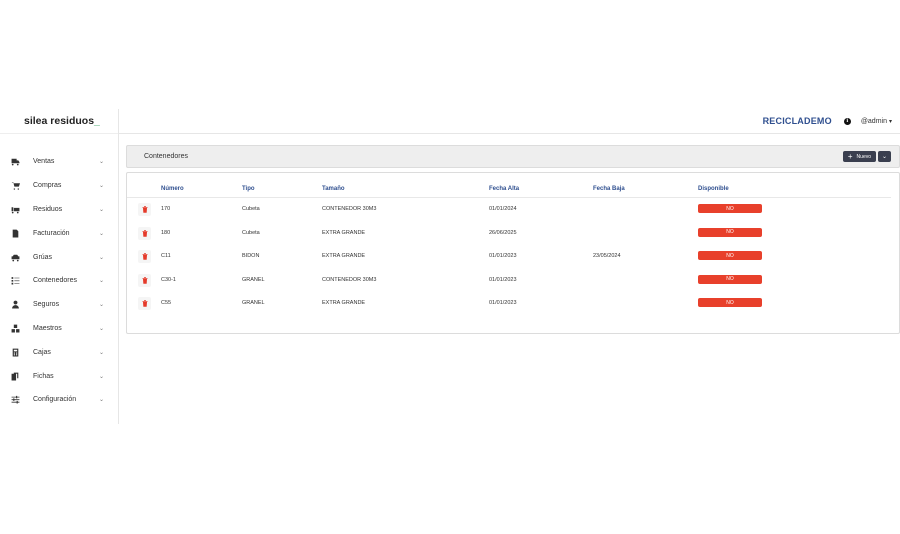  Describe the element at coordinates (504, 189) in the screenshot. I see `column-header-fecha-alta: Fecha Alta` at that location.